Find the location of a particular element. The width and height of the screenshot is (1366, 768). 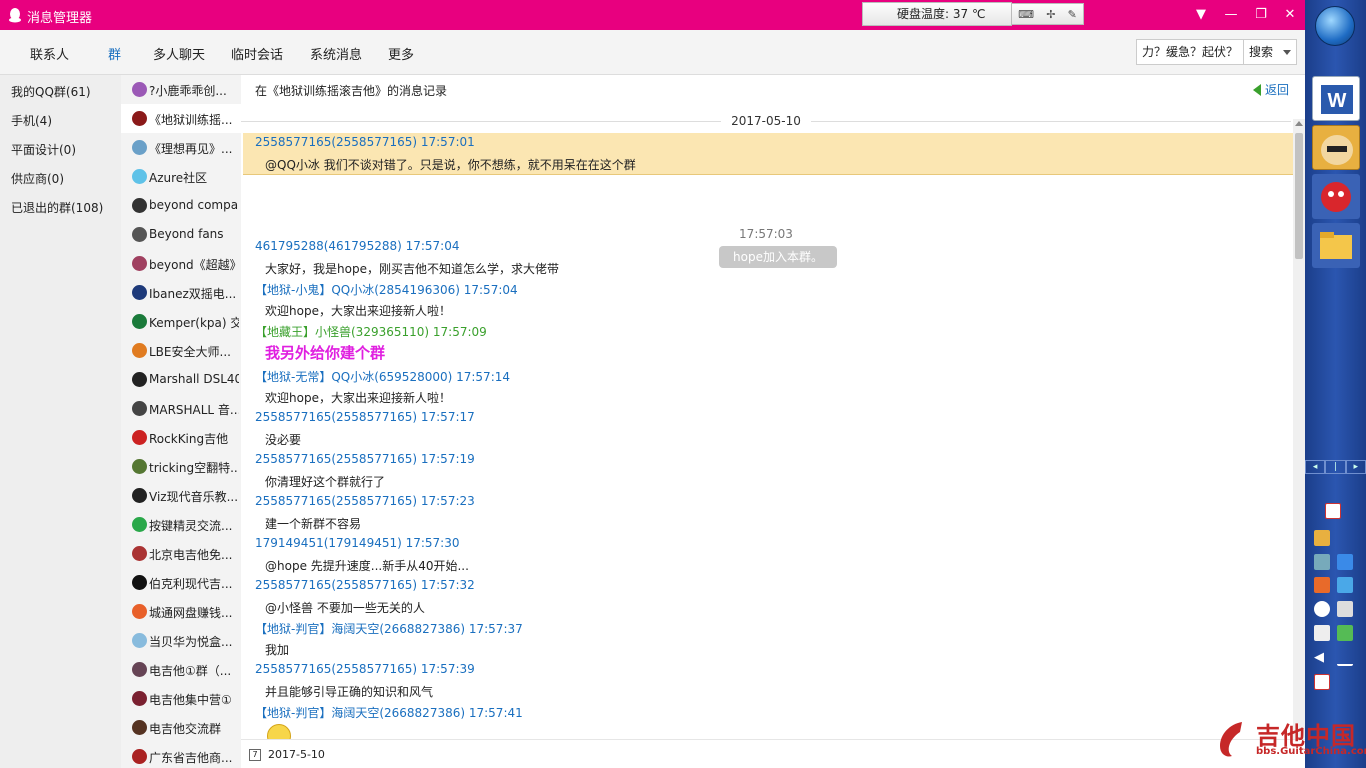

group-item: Azure社区 is located at coordinates (181, 176).